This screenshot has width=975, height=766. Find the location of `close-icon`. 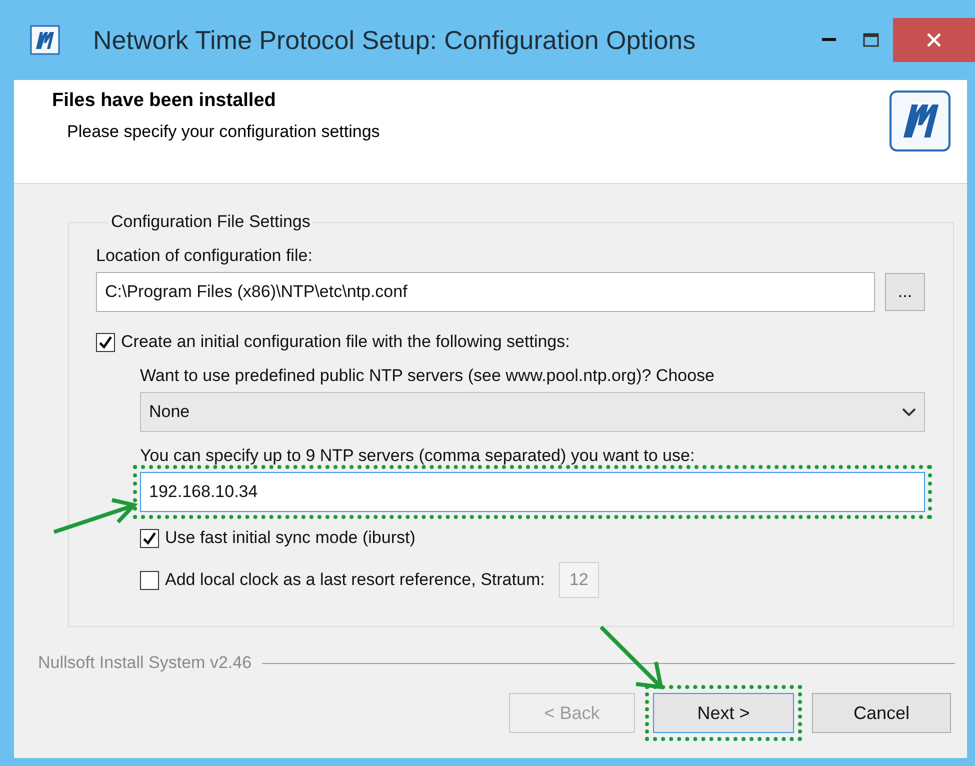

close-icon is located at coordinates (934, 40).